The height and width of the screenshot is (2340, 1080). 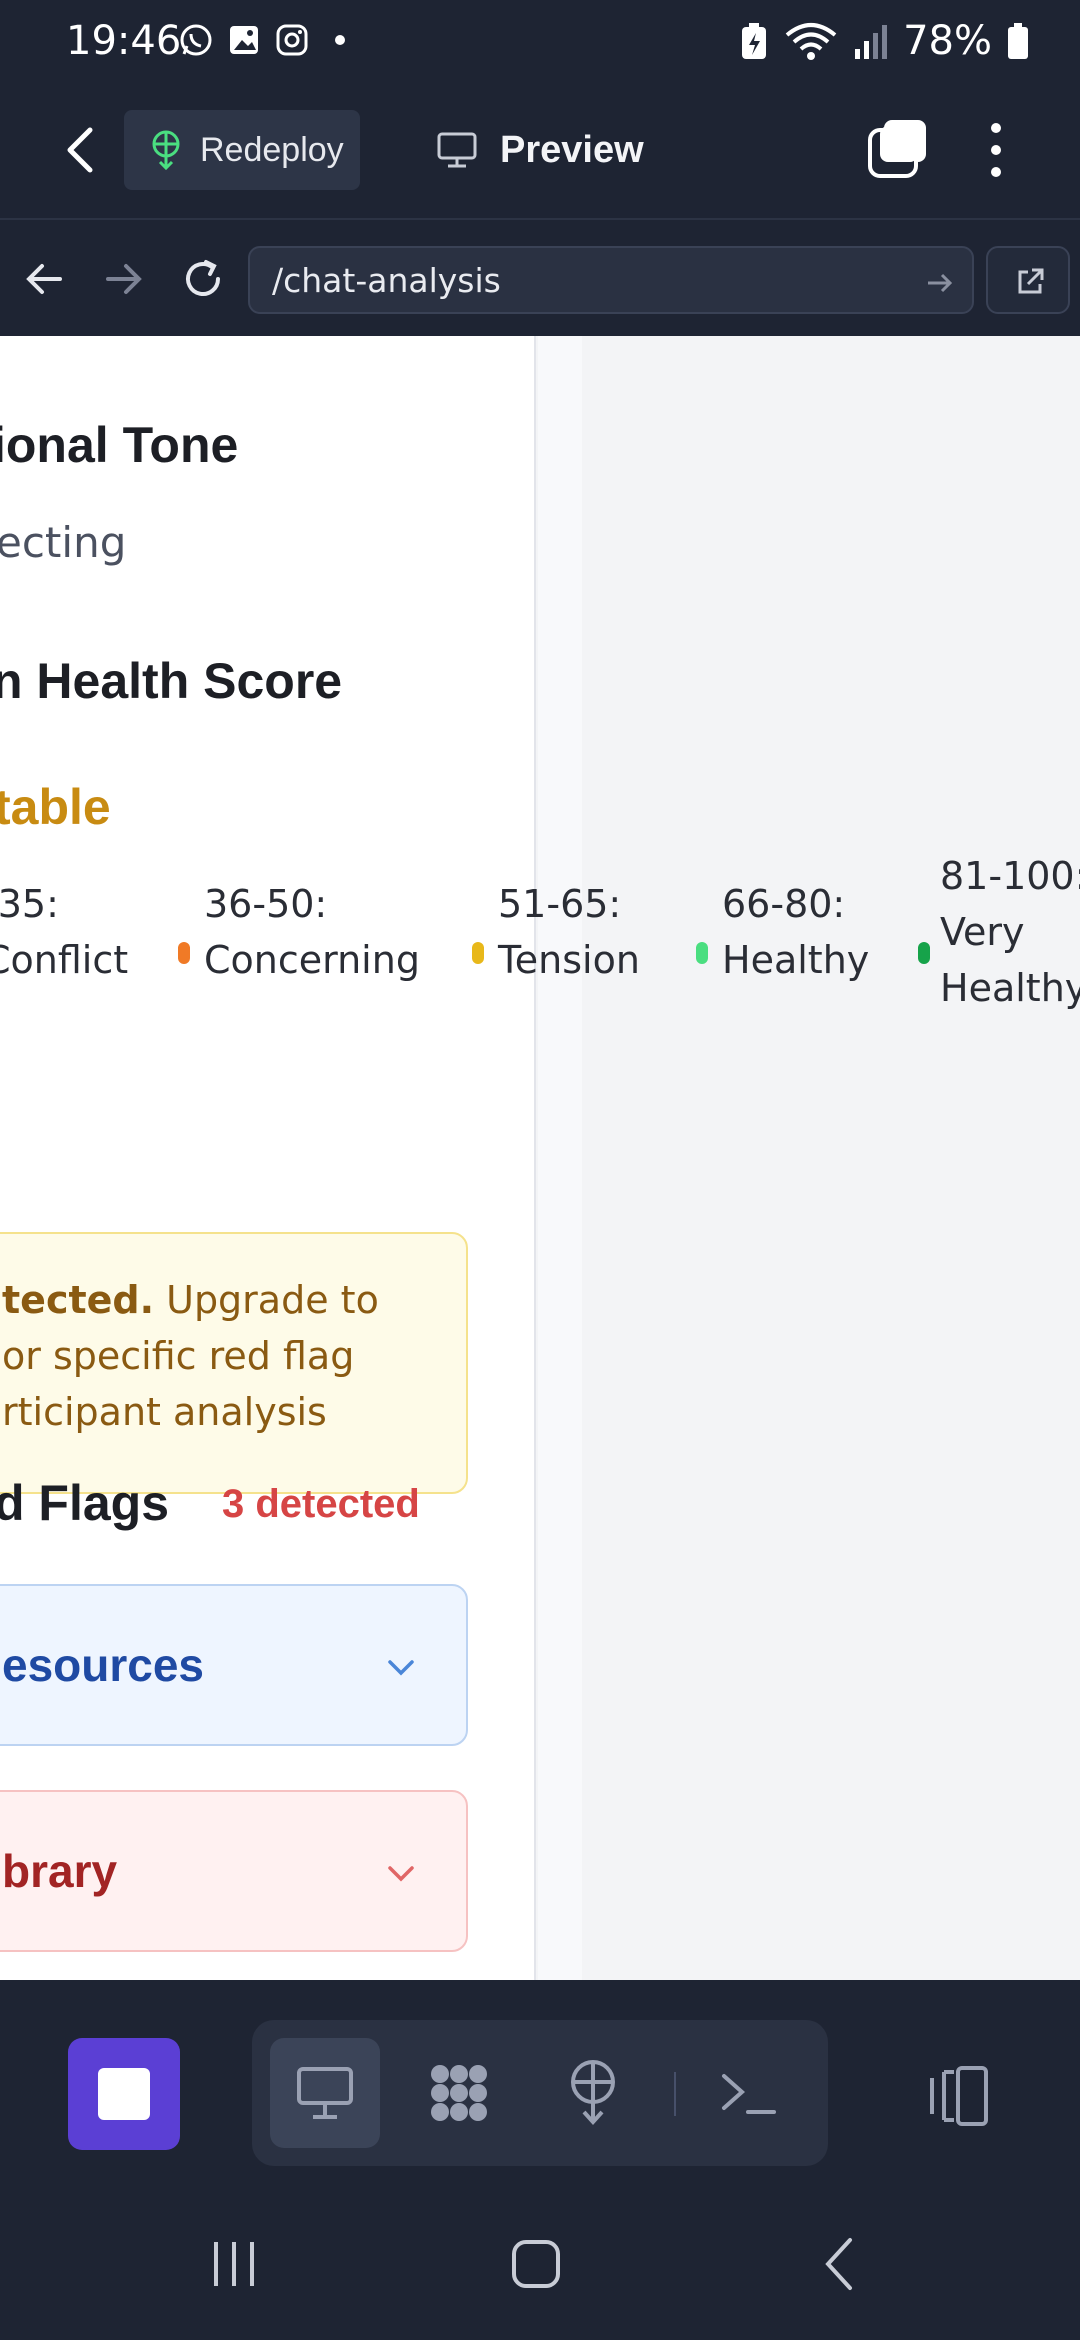 I want to click on legend-dot-concerning, so click(x=184, y=953).